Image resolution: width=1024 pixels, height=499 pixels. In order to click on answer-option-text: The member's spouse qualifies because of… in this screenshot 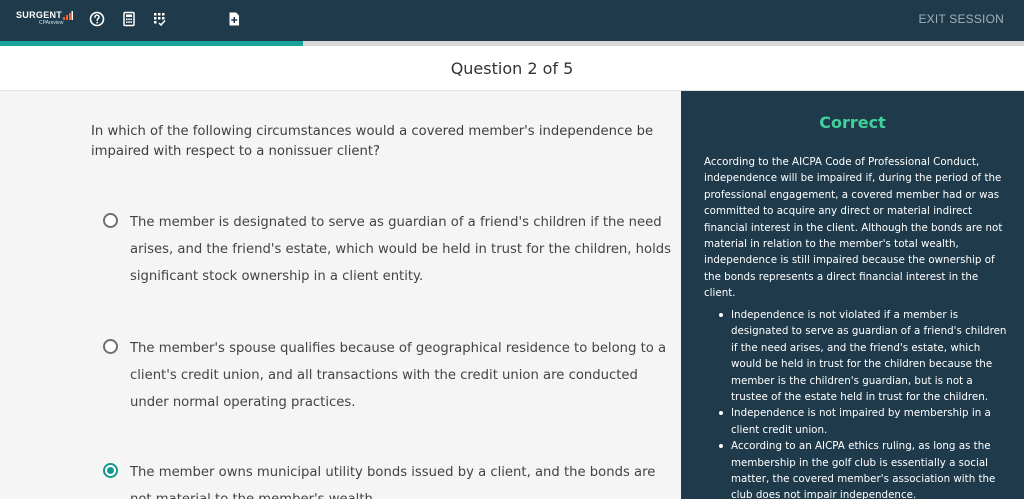, I will do `click(398, 375)`.